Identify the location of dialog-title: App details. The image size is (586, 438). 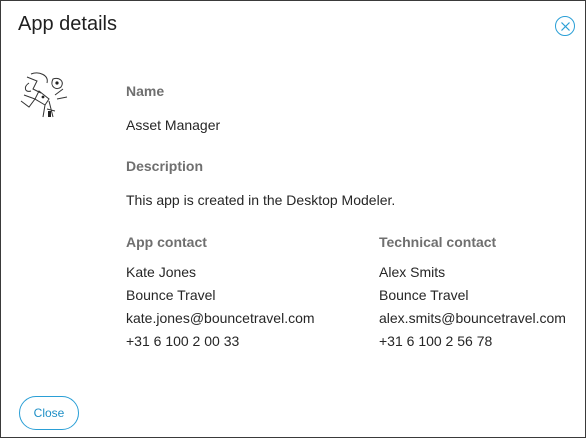
(67, 24).